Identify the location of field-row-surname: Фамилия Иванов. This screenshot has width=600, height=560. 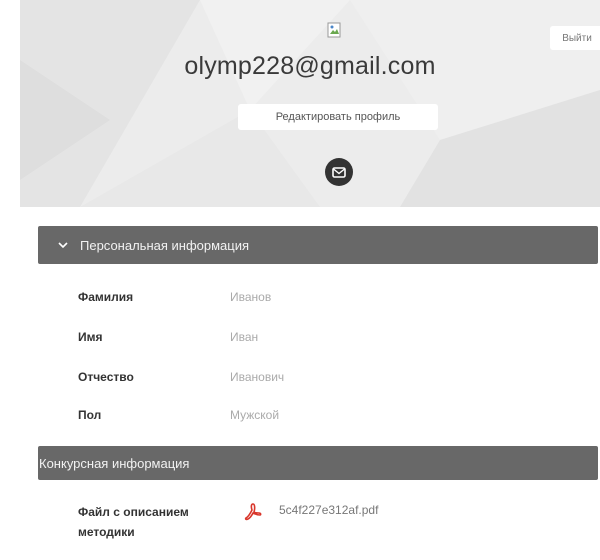
(174, 297).